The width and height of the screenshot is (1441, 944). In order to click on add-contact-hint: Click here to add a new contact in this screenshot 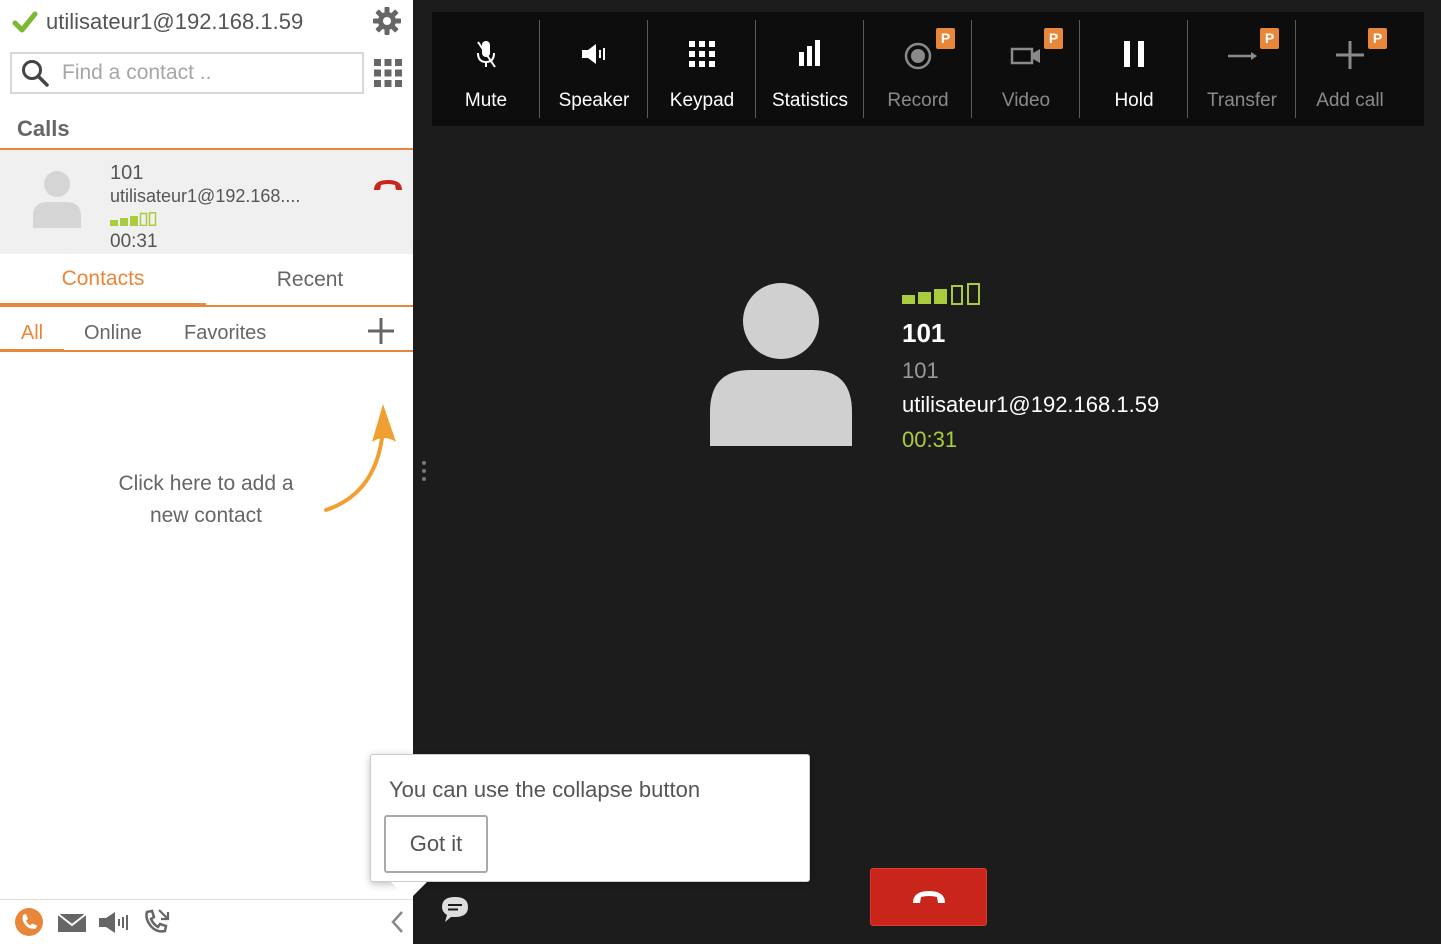, I will do `click(206, 500)`.